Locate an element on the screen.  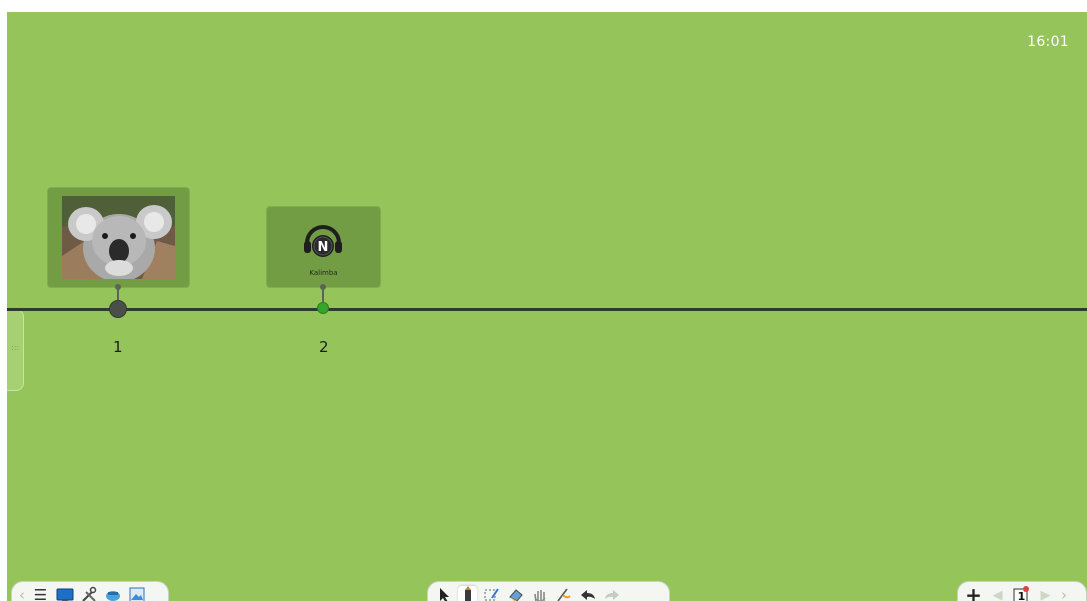
audio-headphones-icon: N is located at coordinates (323, 240).